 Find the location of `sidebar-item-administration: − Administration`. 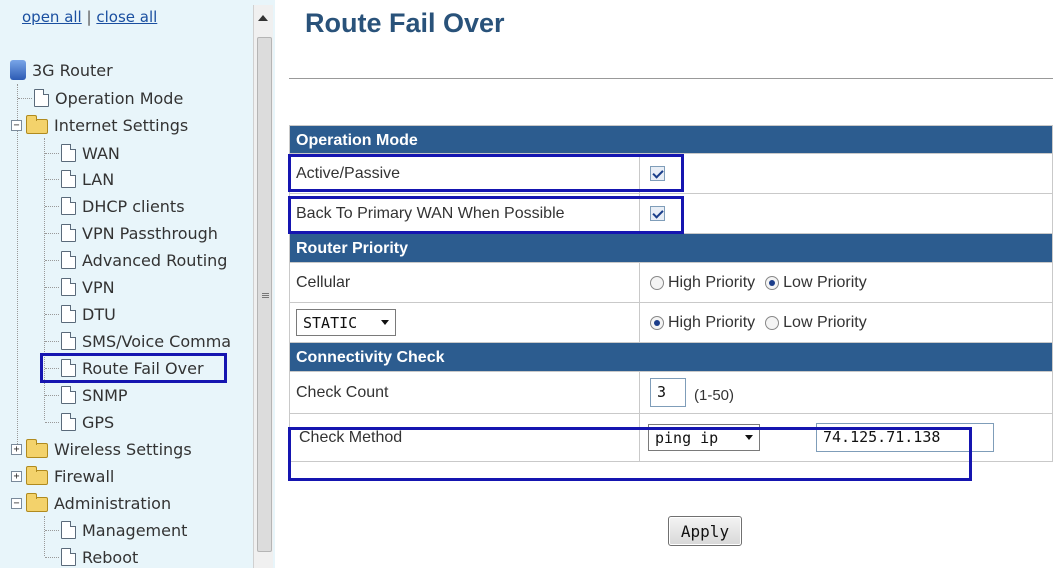

sidebar-item-administration: − Administration is located at coordinates (91, 503).